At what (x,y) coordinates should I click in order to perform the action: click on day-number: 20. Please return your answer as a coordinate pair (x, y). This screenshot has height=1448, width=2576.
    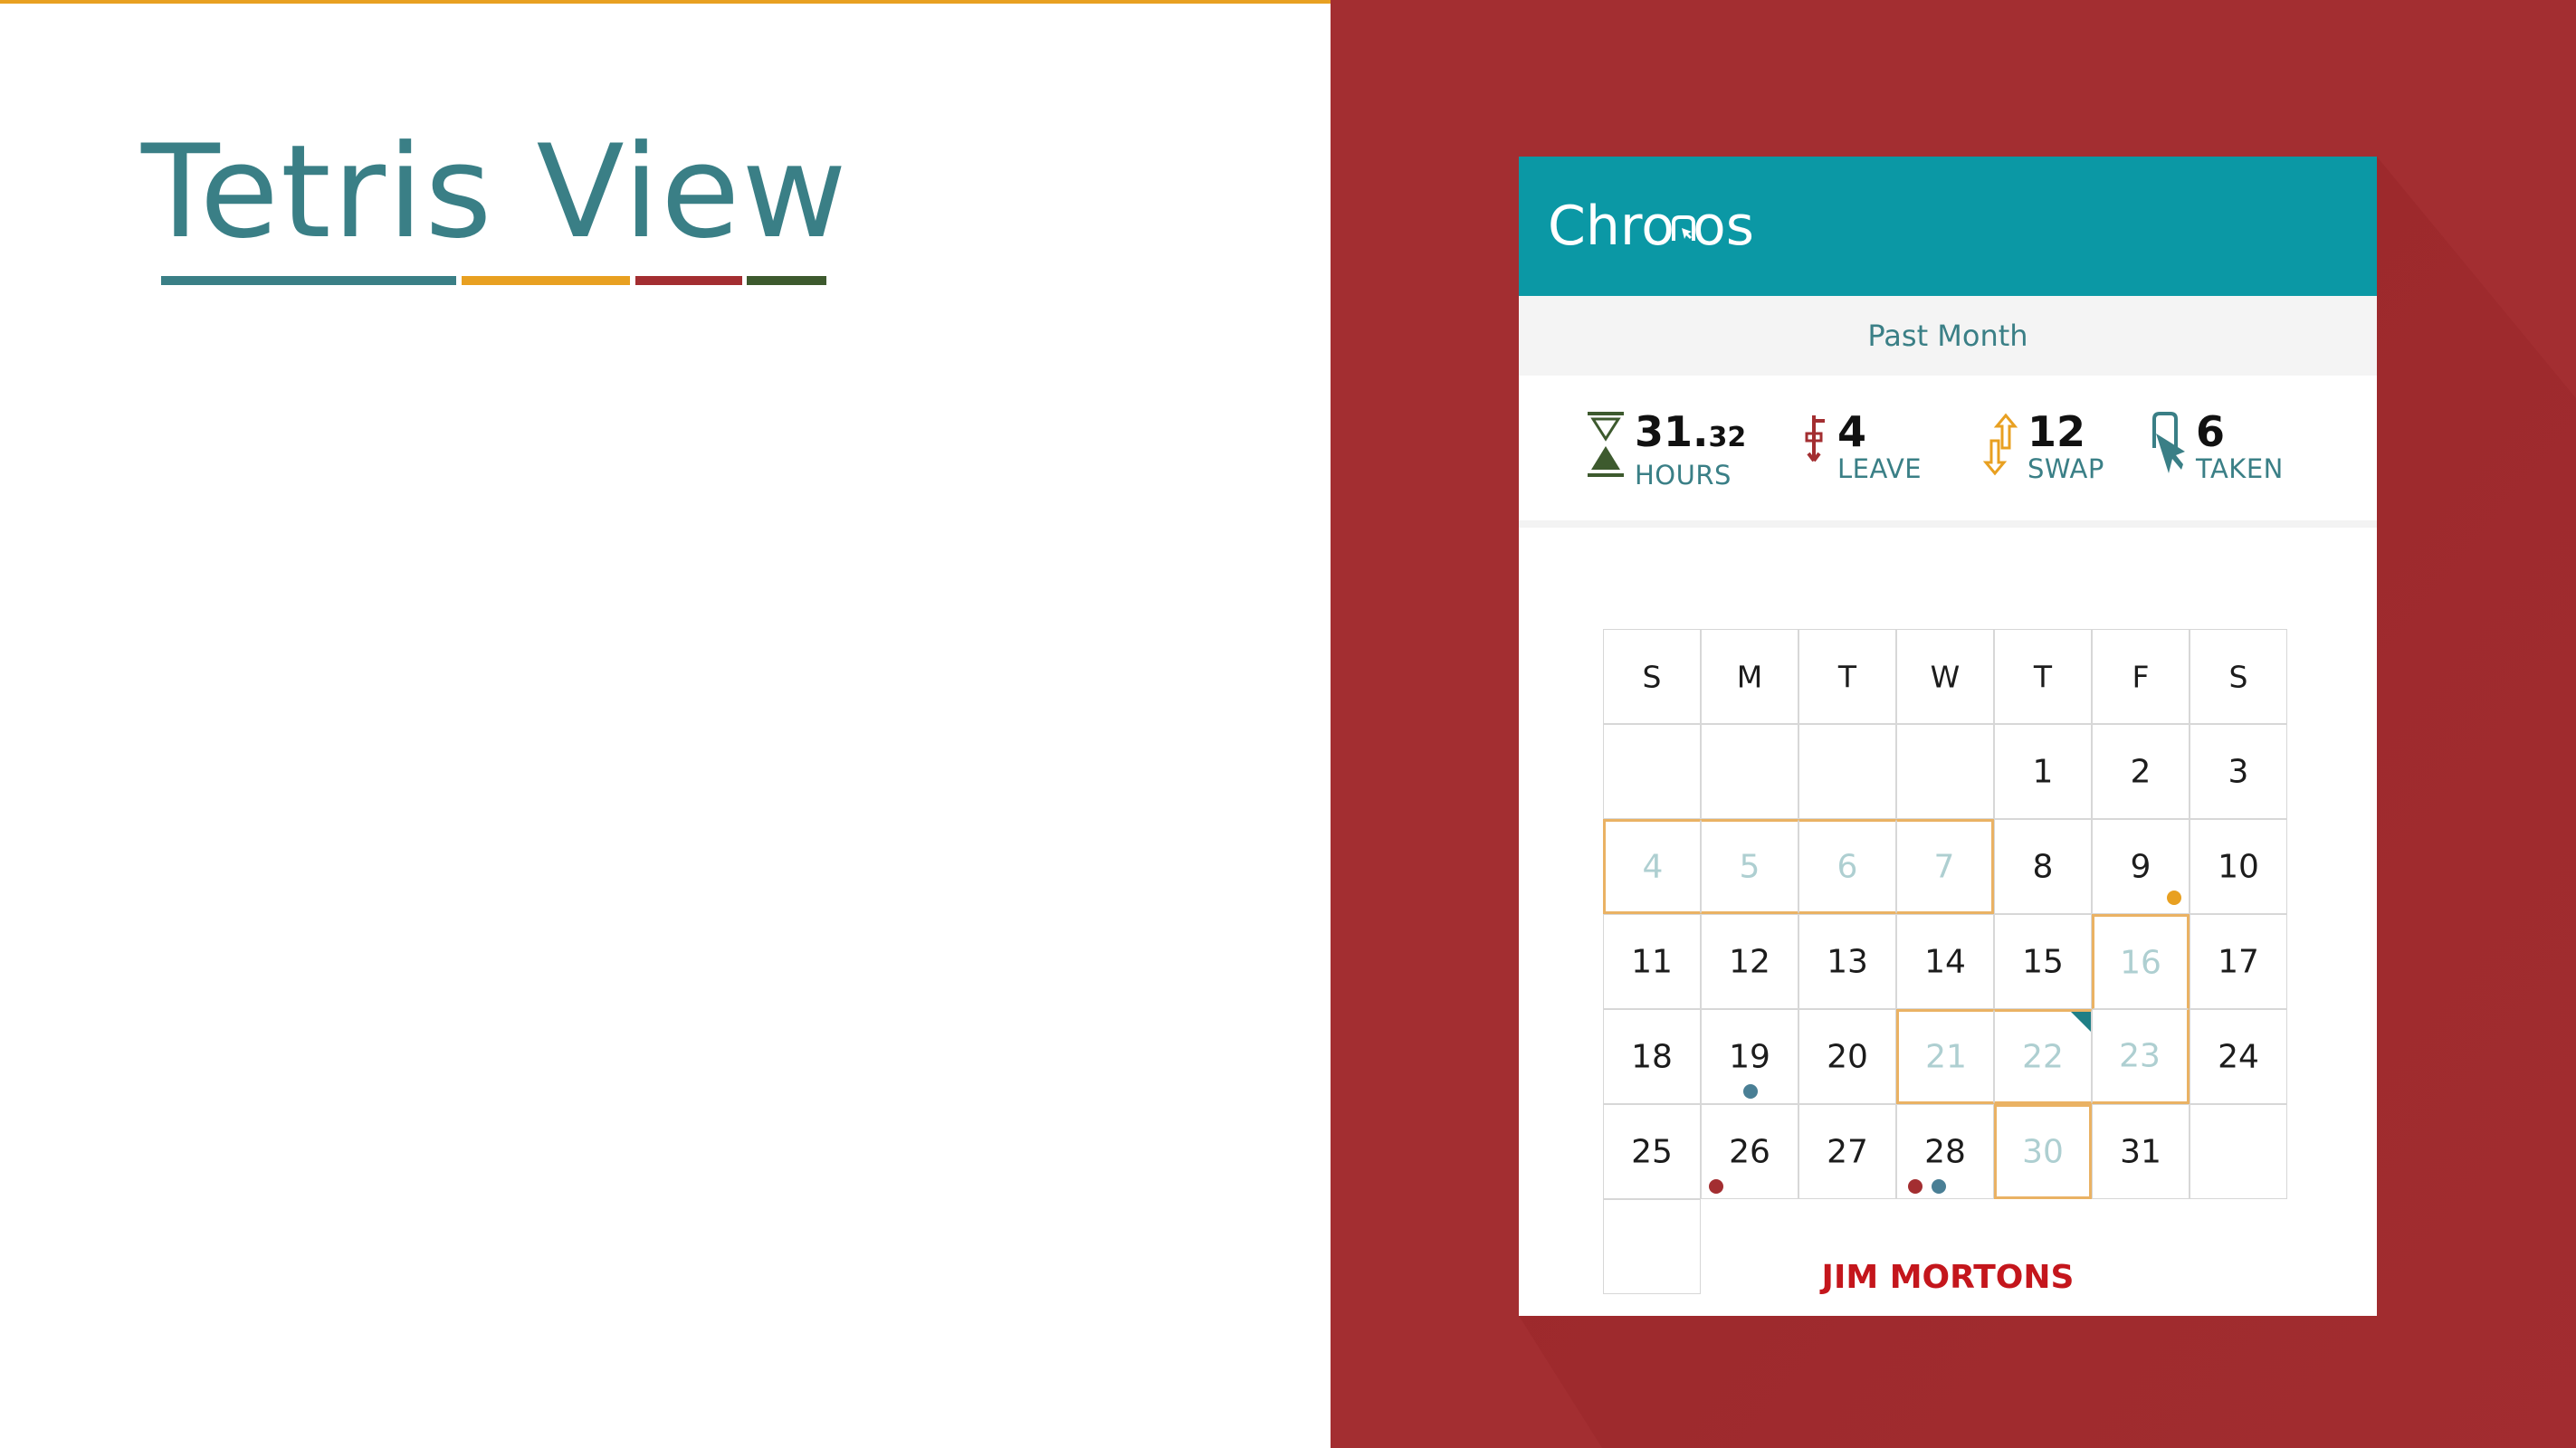
    Looking at the image, I should click on (1847, 1056).